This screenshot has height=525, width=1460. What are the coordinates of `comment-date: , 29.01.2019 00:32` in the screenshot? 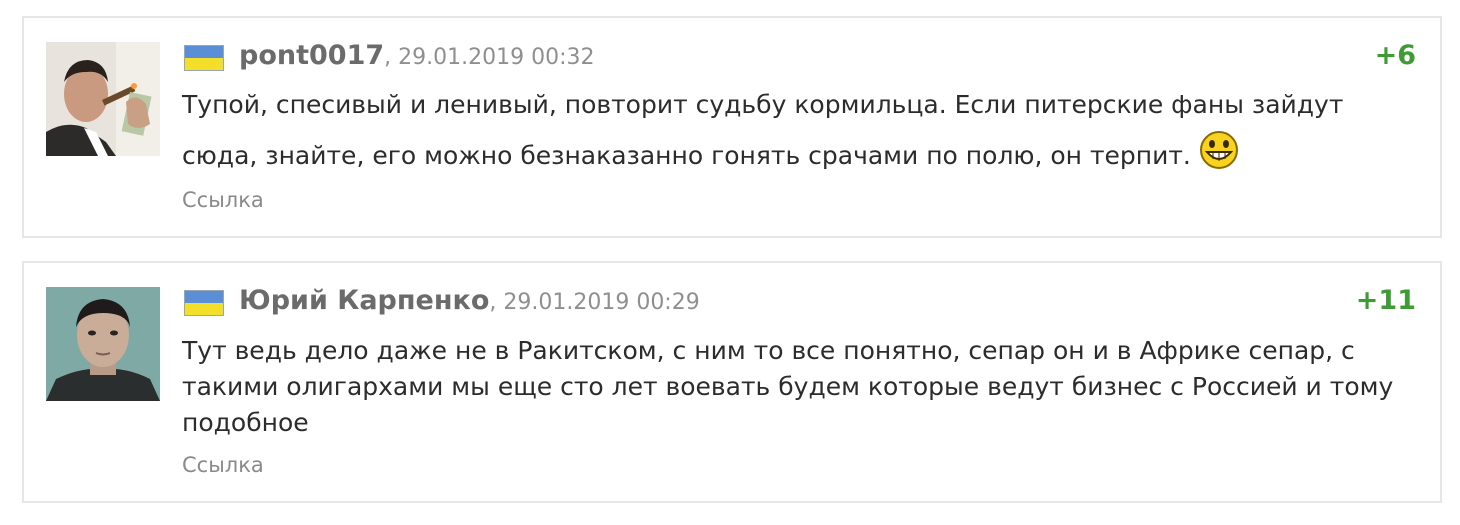 It's located at (489, 57).